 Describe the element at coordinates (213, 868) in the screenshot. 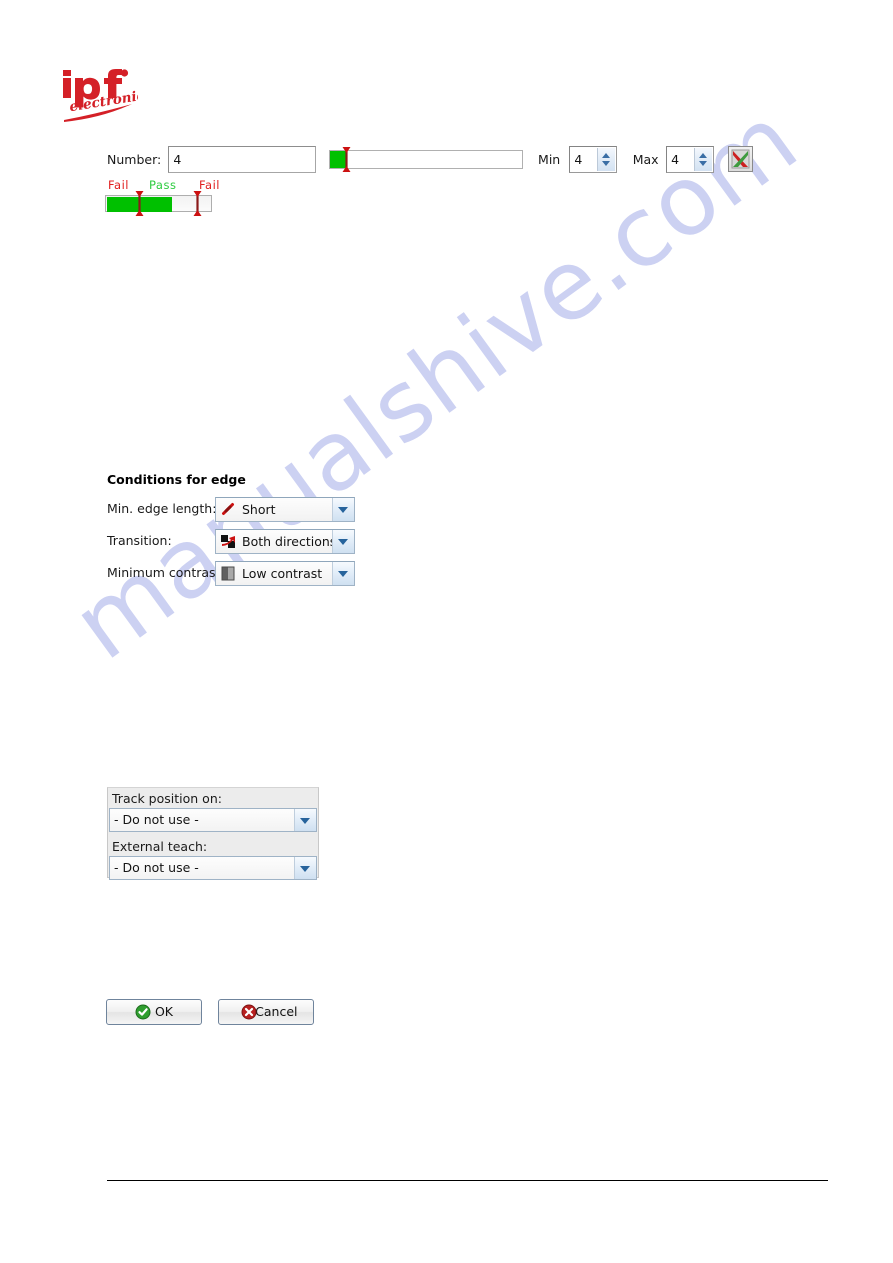

I see `external-teach-select: - Do not use -` at that location.